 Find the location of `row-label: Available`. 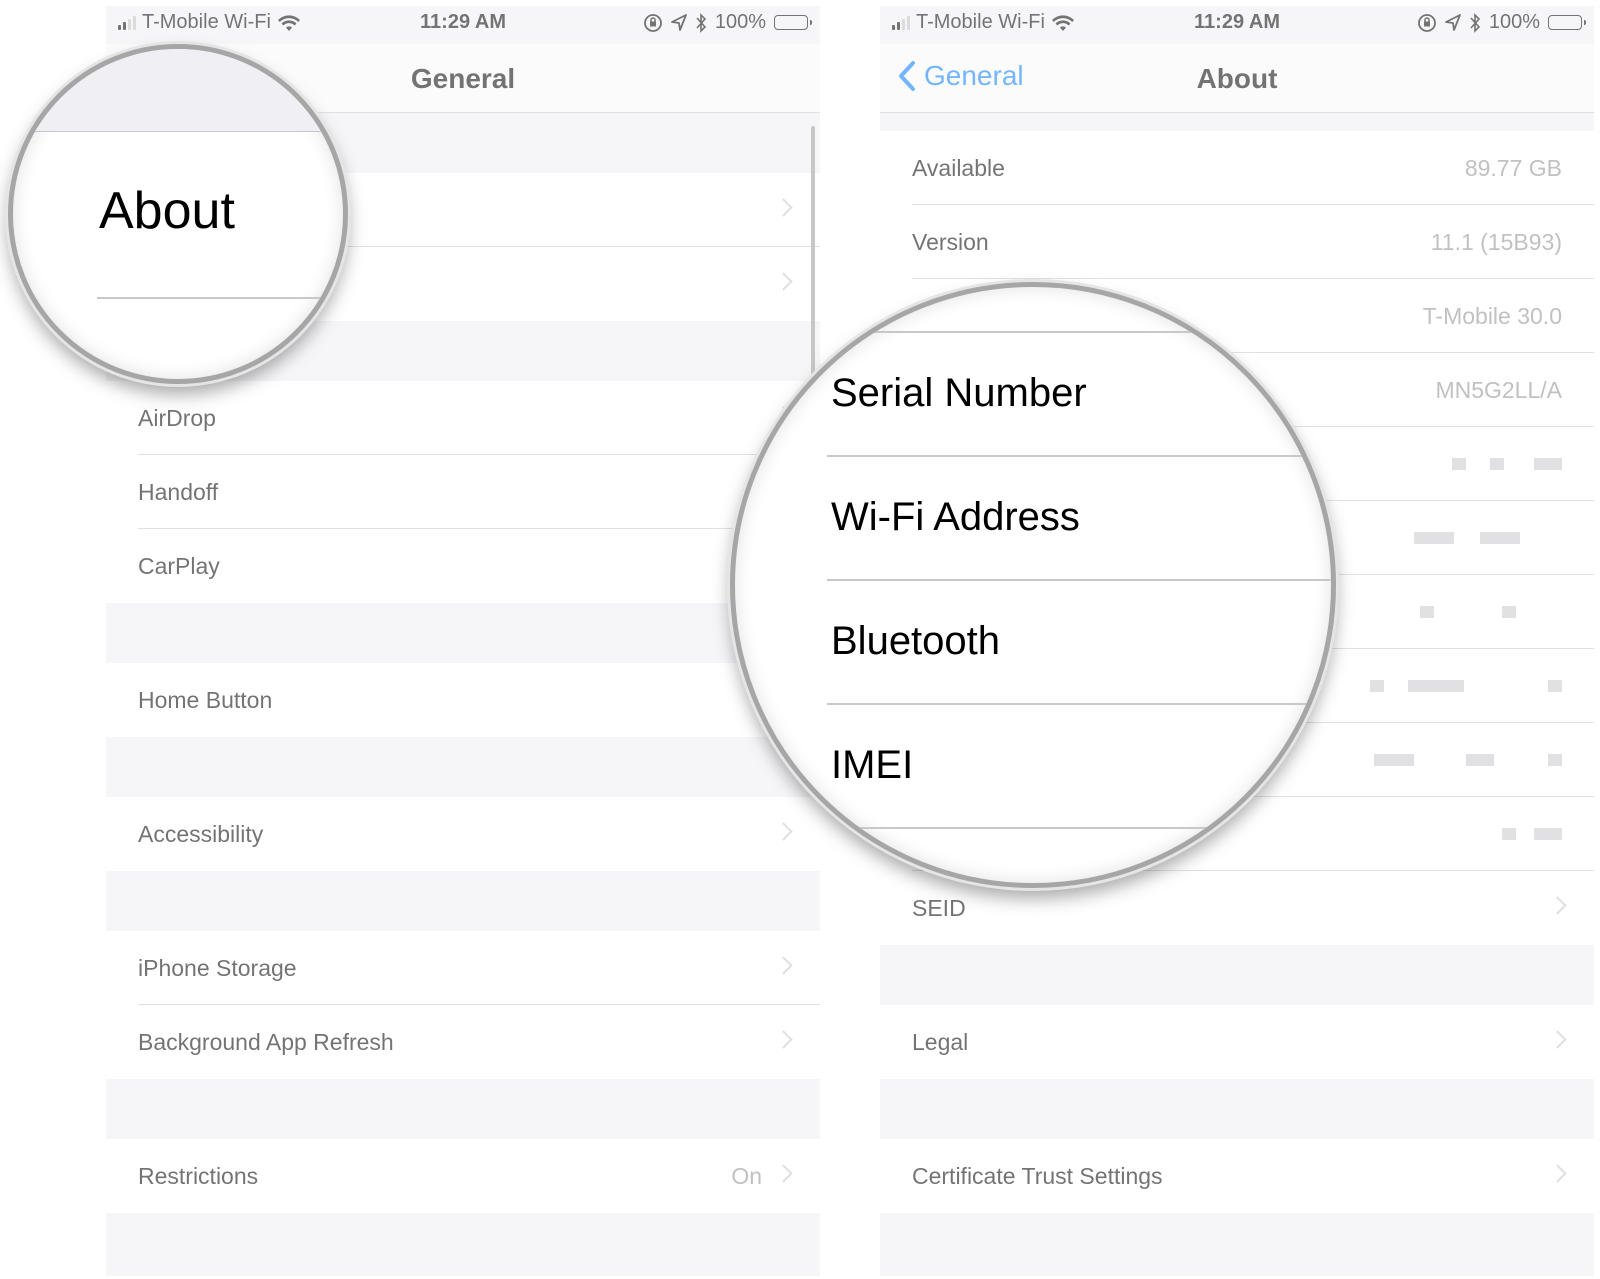

row-label: Available is located at coordinates (958, 167).